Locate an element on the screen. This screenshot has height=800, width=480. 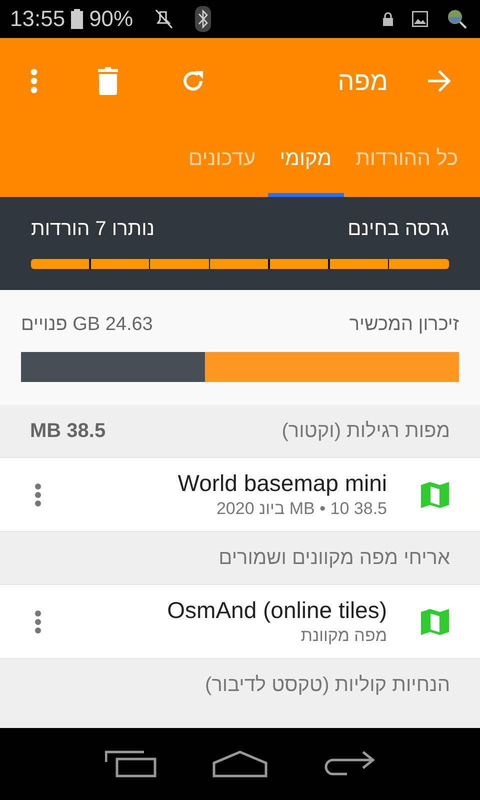
downloads-remaining: נותרו 7 הורדות is located at coordinates (93, 229).